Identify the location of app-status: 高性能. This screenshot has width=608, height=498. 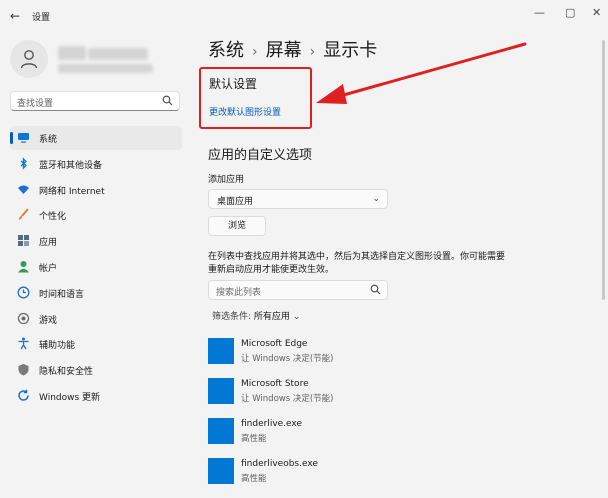
(254, 479).